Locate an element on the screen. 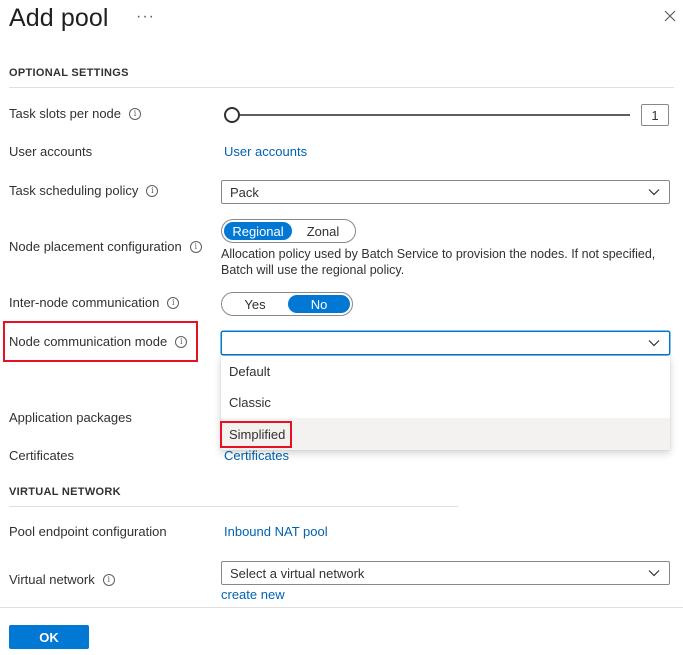 This screenshot has width=683, height=655. virtual-network-heading: VIRTUAL NETWORK is located at coordinates (65, 492).